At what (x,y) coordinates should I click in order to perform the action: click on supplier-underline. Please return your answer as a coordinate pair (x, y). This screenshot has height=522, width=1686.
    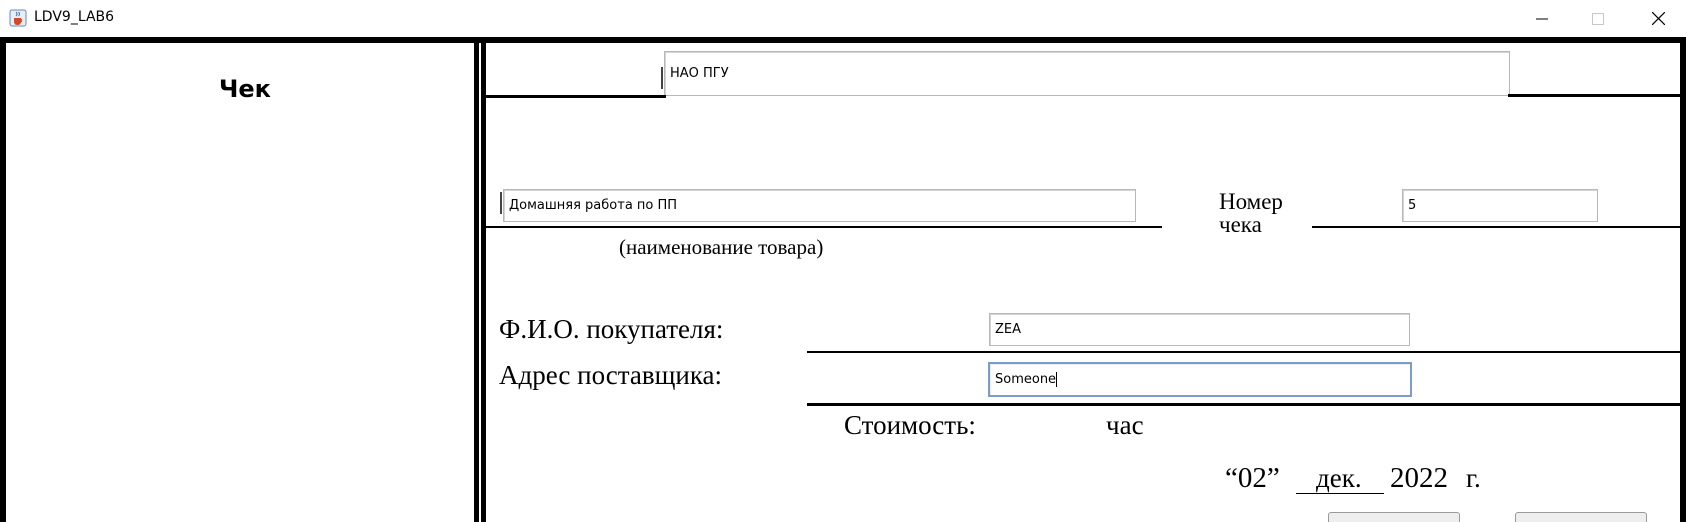
    Looking at the image, I should click on (1243, 404).